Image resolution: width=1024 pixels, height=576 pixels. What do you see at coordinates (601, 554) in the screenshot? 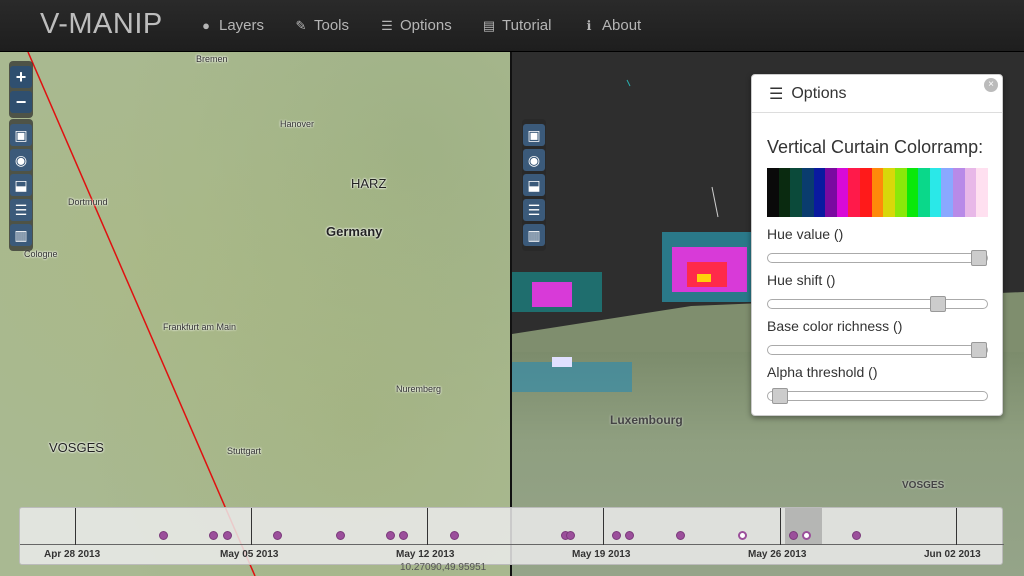
I see `timeline-label: May 19 2013` at bounding box center [601, 554].